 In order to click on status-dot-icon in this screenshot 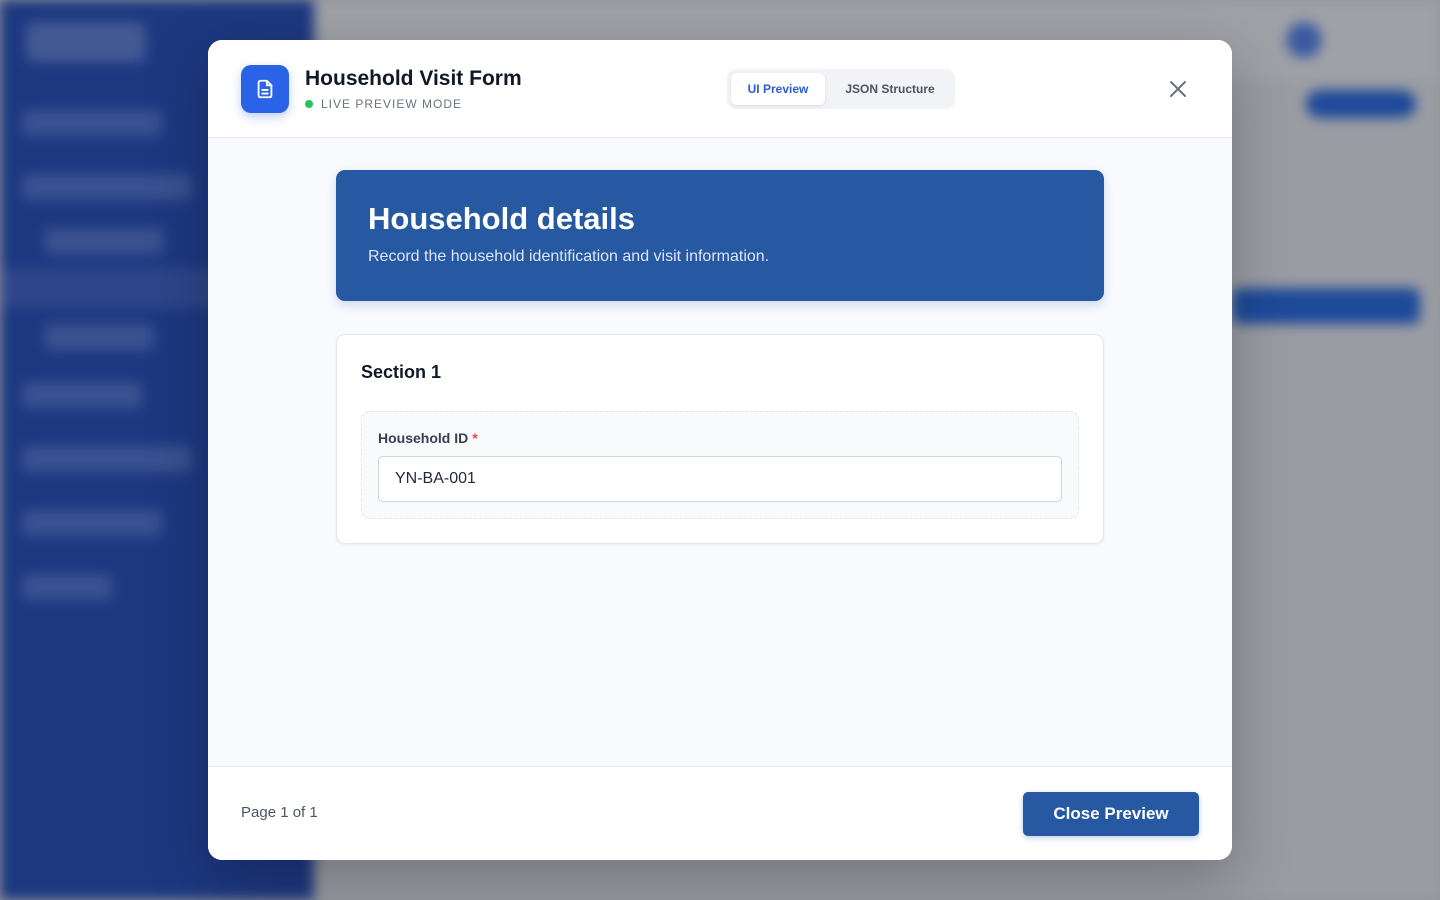, I will do `click(309, 104)`.